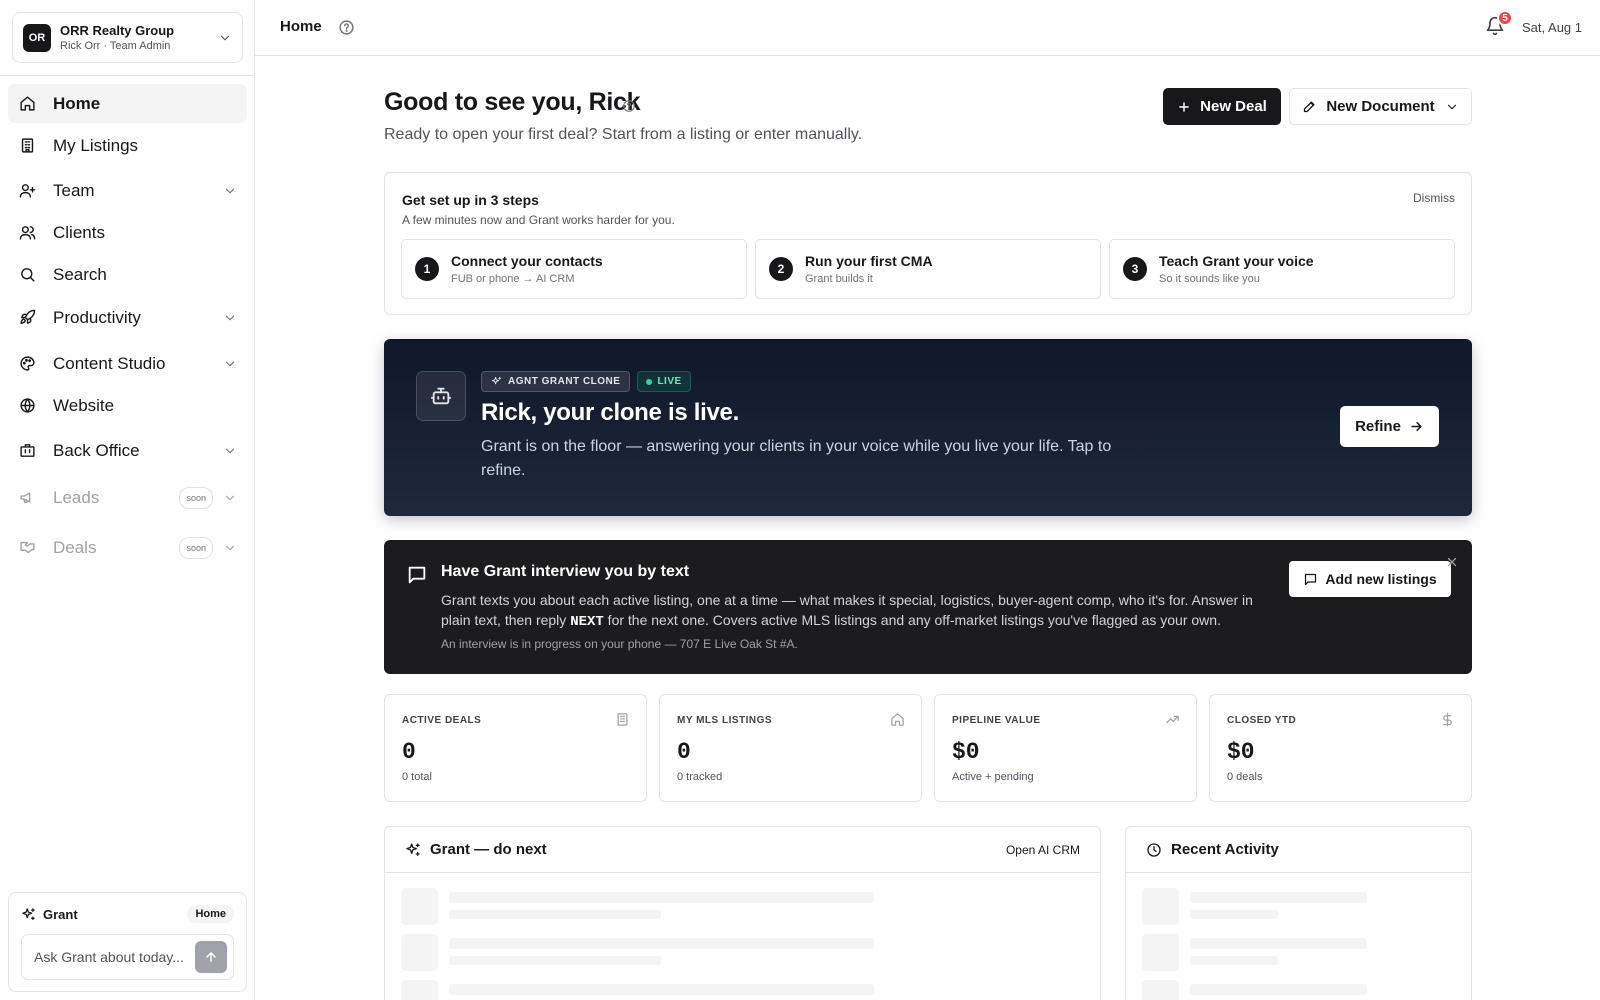  Describe the element at coordinates (27, 406) in the screenshot. I see `globe-icon` at that location.